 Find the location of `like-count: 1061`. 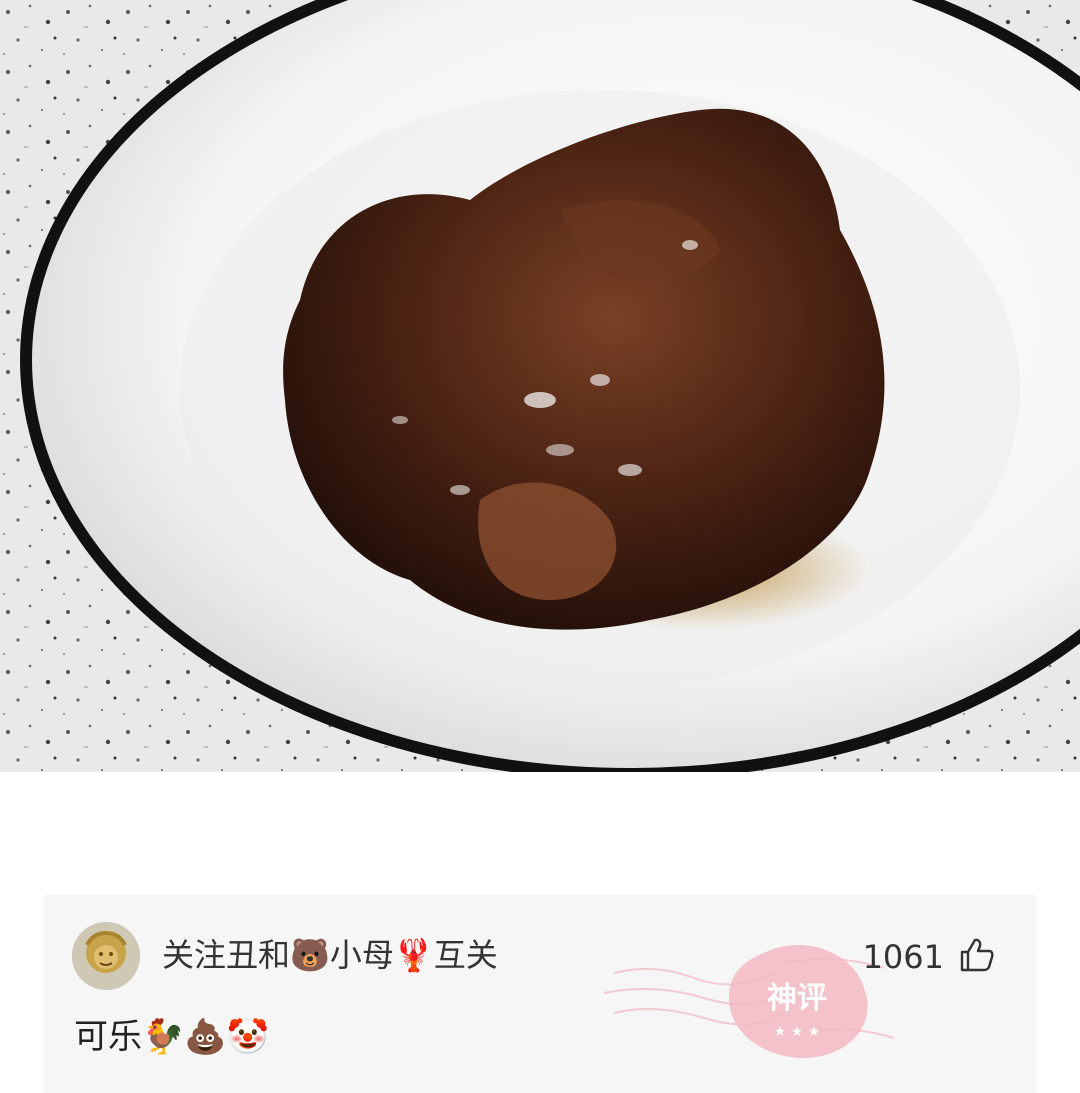

like-count: 1061 is located at coordinates (903, 957).